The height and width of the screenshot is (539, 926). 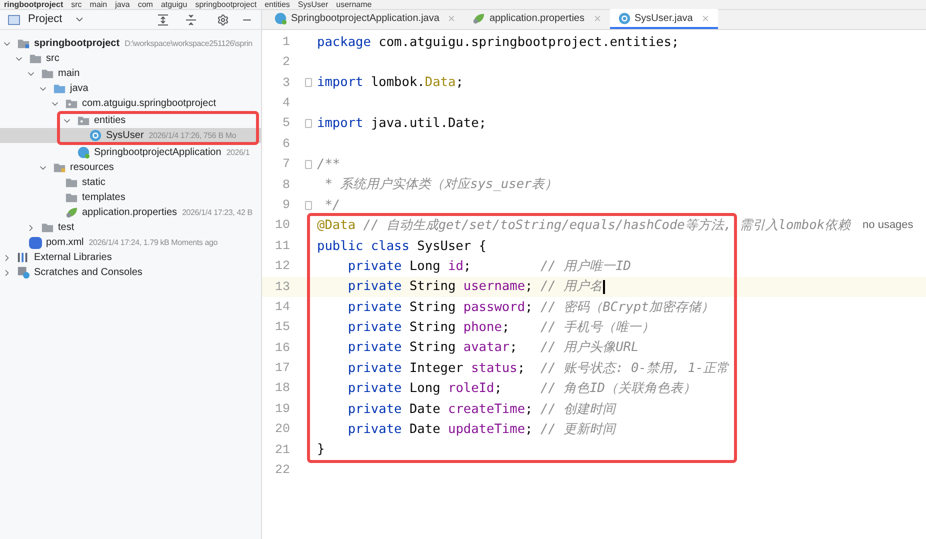 What do you see at coordinates (282, 429) in the screenshot?
I see `line-number: 20` at bounding box center [282, 429].